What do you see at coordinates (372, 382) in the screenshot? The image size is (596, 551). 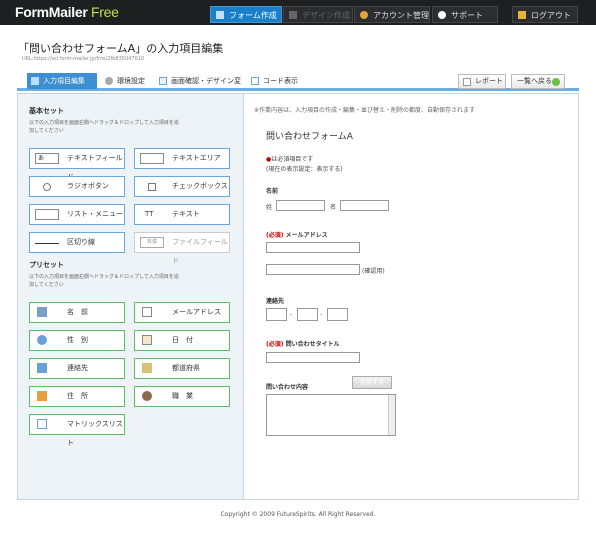 I see `submit-button: 送信する` at bounding box center [372, 382].